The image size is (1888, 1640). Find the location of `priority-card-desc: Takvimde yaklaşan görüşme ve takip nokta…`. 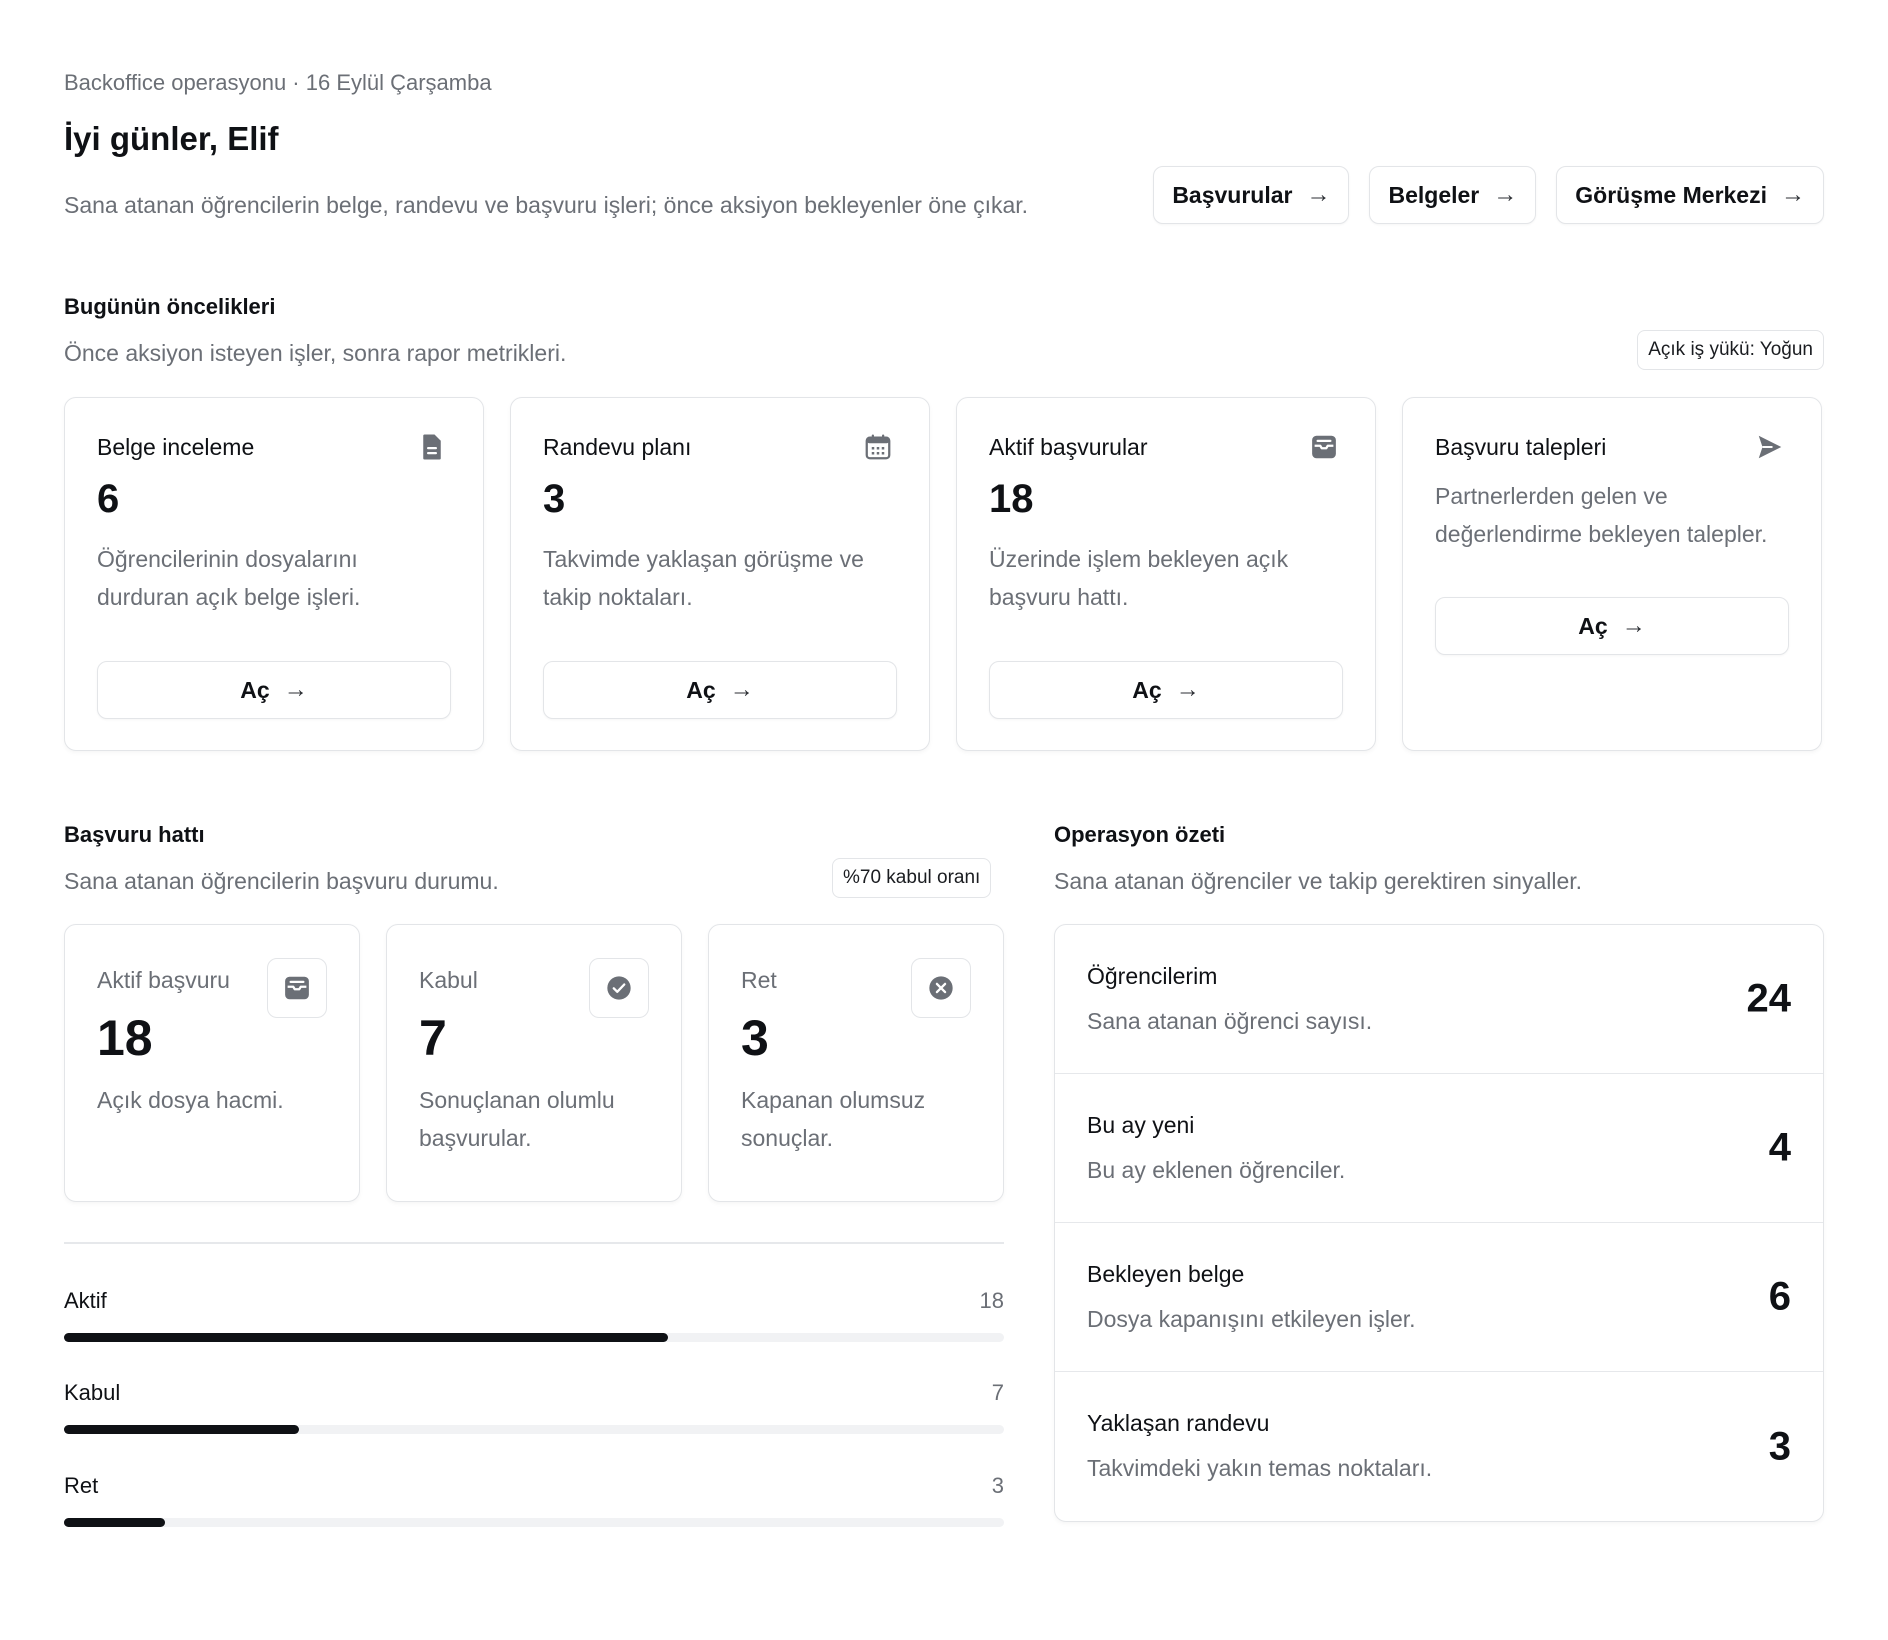

priority-card-desc: Takvimde yaklaşan görüşme ve takip nokta… is located at coordinates (703, 578).